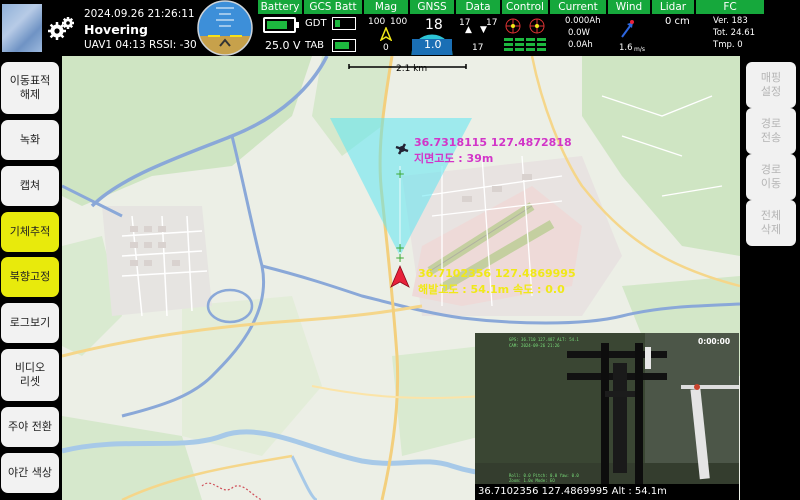 Image resolution: width=800 pixels, height=500 pixels. I want to click on view-log-button: 로그보기, so click(30, 323).